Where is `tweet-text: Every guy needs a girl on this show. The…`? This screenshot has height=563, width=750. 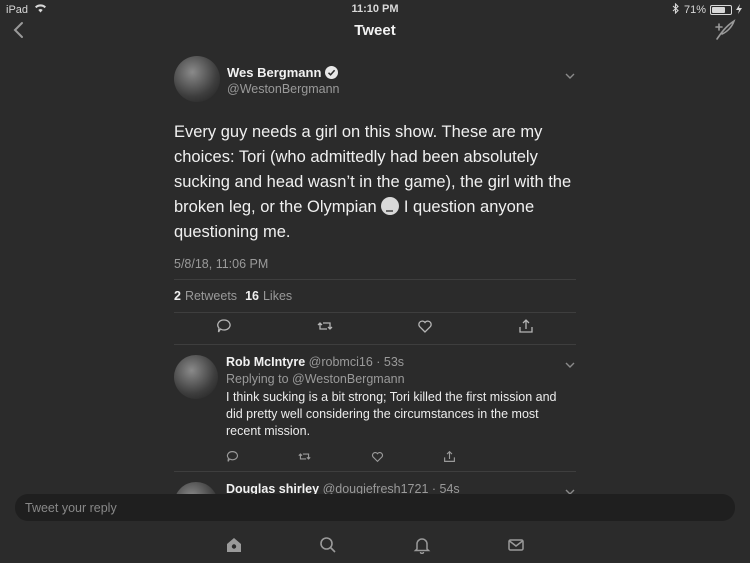
tweet-text: Every guy needs a girl on this show. The… is located at coordinates (375, 182).